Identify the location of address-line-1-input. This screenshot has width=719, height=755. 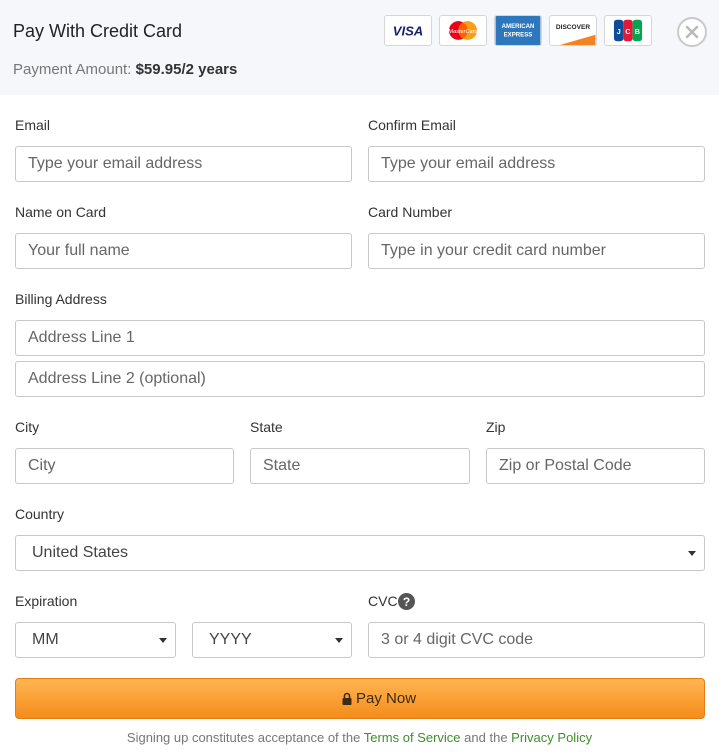
(360, 338).